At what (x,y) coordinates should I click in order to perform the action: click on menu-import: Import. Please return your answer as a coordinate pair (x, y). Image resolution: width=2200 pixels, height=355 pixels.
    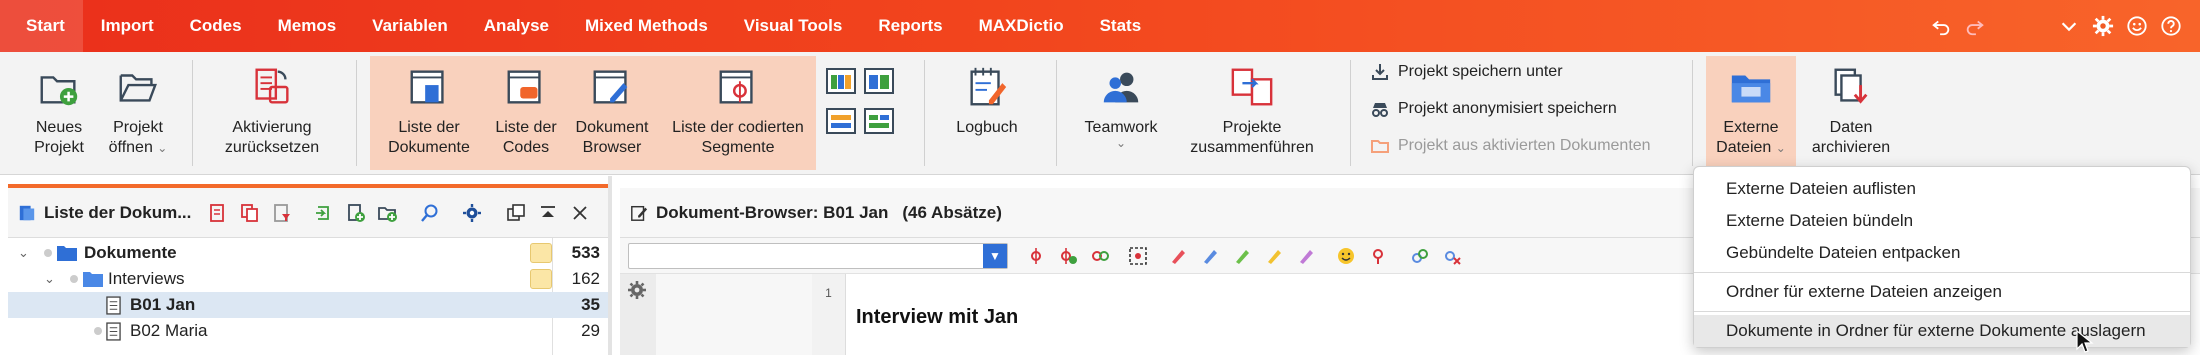
    Looking at the image, I should click on (127, 26).